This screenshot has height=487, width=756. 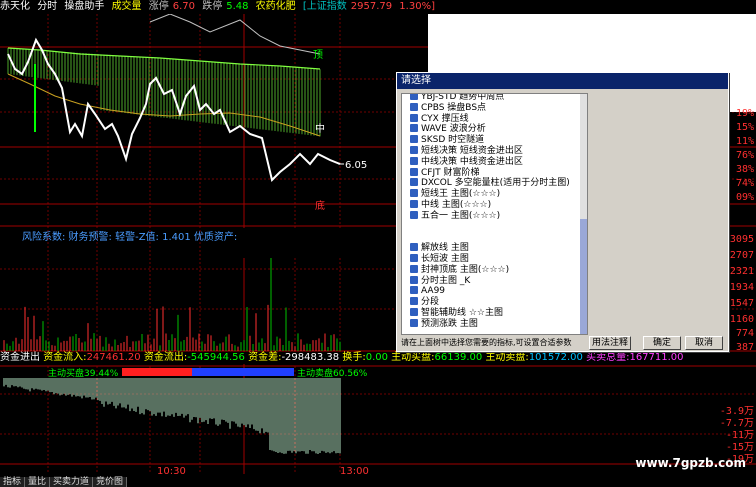 What do you see at coordinates (320, 205) in the screenshot?
I see `bottom-label: 底` at bounding box center [320, 205].